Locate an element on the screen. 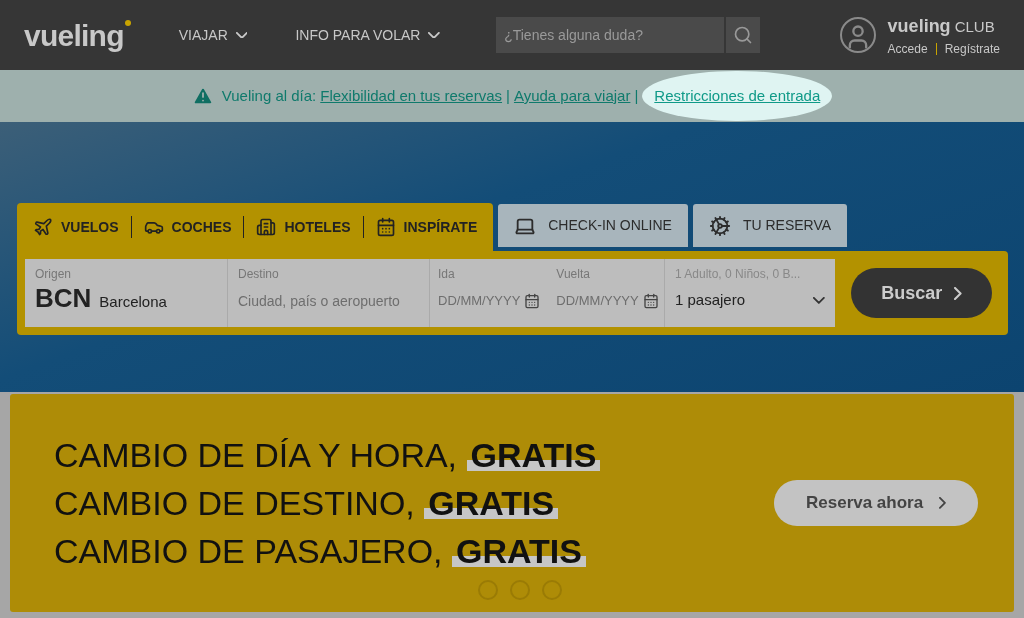 The image size is (1024, 618). field-label: Ida is located at coordinates (447, 274).